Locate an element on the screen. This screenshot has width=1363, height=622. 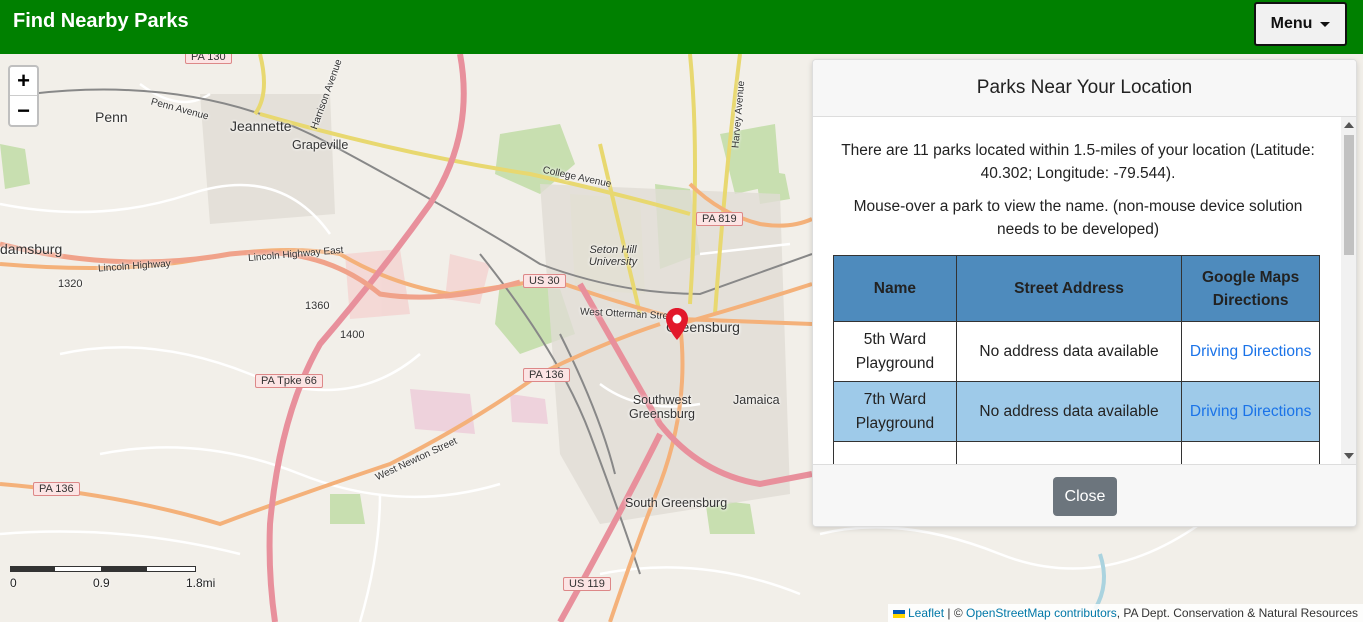
table-row is located at coordinates (1076, 452).